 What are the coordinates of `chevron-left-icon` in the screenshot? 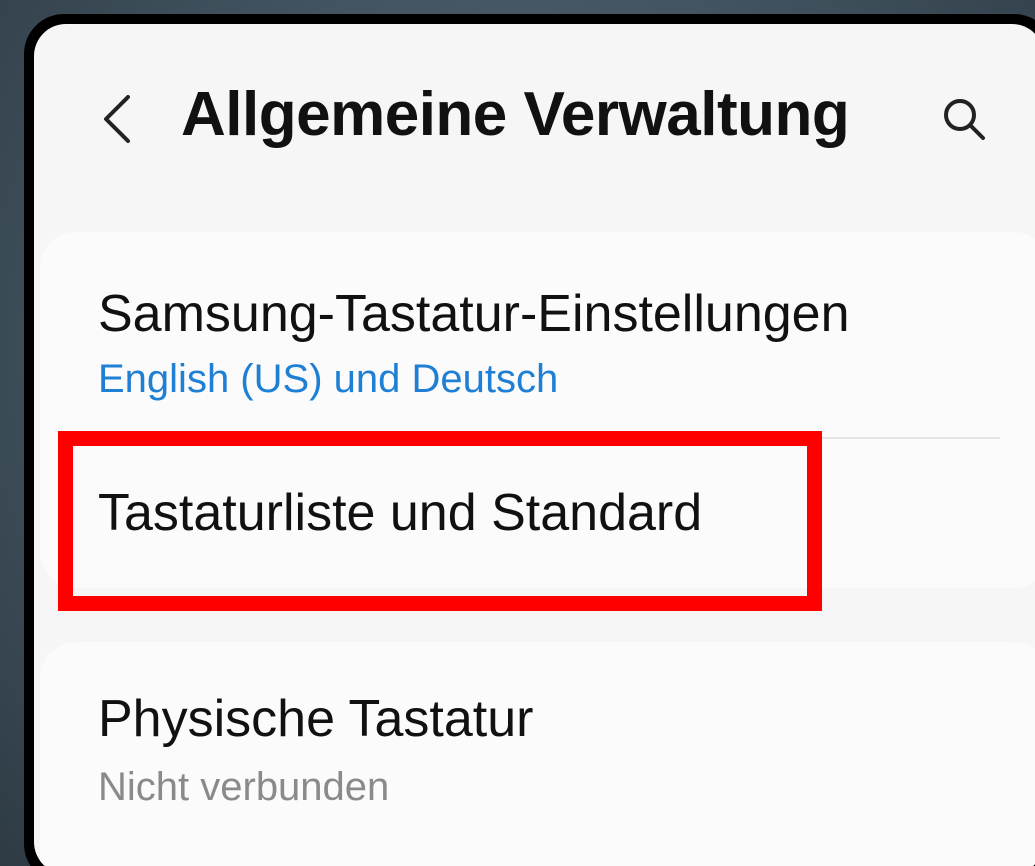 It's located at (117, 119).